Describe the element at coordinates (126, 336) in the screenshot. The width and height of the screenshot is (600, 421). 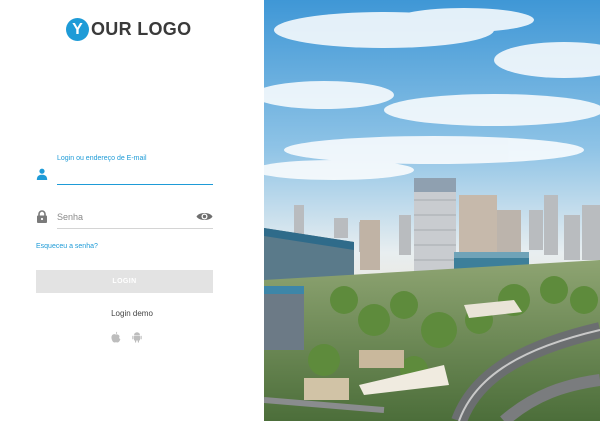
I see `demo-platforms` at that location.